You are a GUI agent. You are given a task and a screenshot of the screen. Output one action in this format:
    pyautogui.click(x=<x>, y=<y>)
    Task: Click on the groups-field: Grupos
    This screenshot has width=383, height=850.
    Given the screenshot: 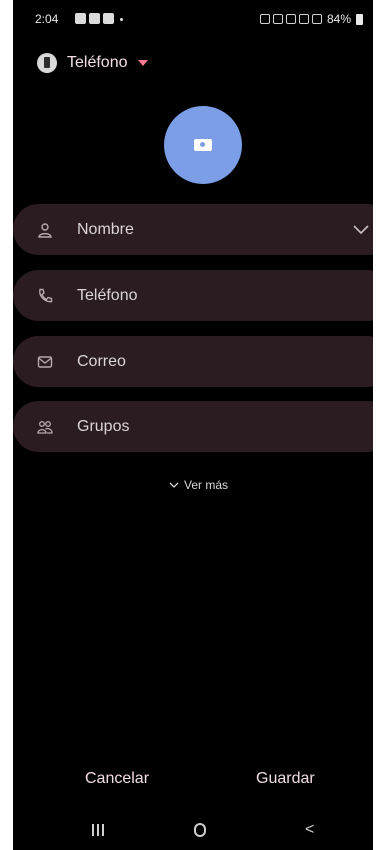 What is the action you would take?
    pyautogui.click(x=193, y=426)
    